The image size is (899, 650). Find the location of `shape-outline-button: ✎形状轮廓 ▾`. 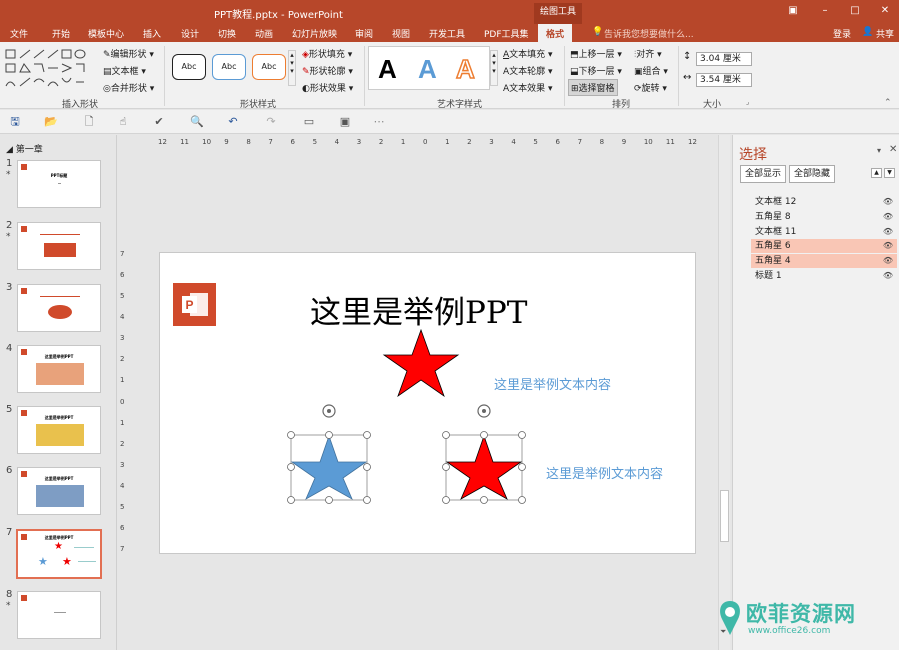

shape-outline-button: ✎形状轮廓 ▾ is located at coordinates (327, 70).